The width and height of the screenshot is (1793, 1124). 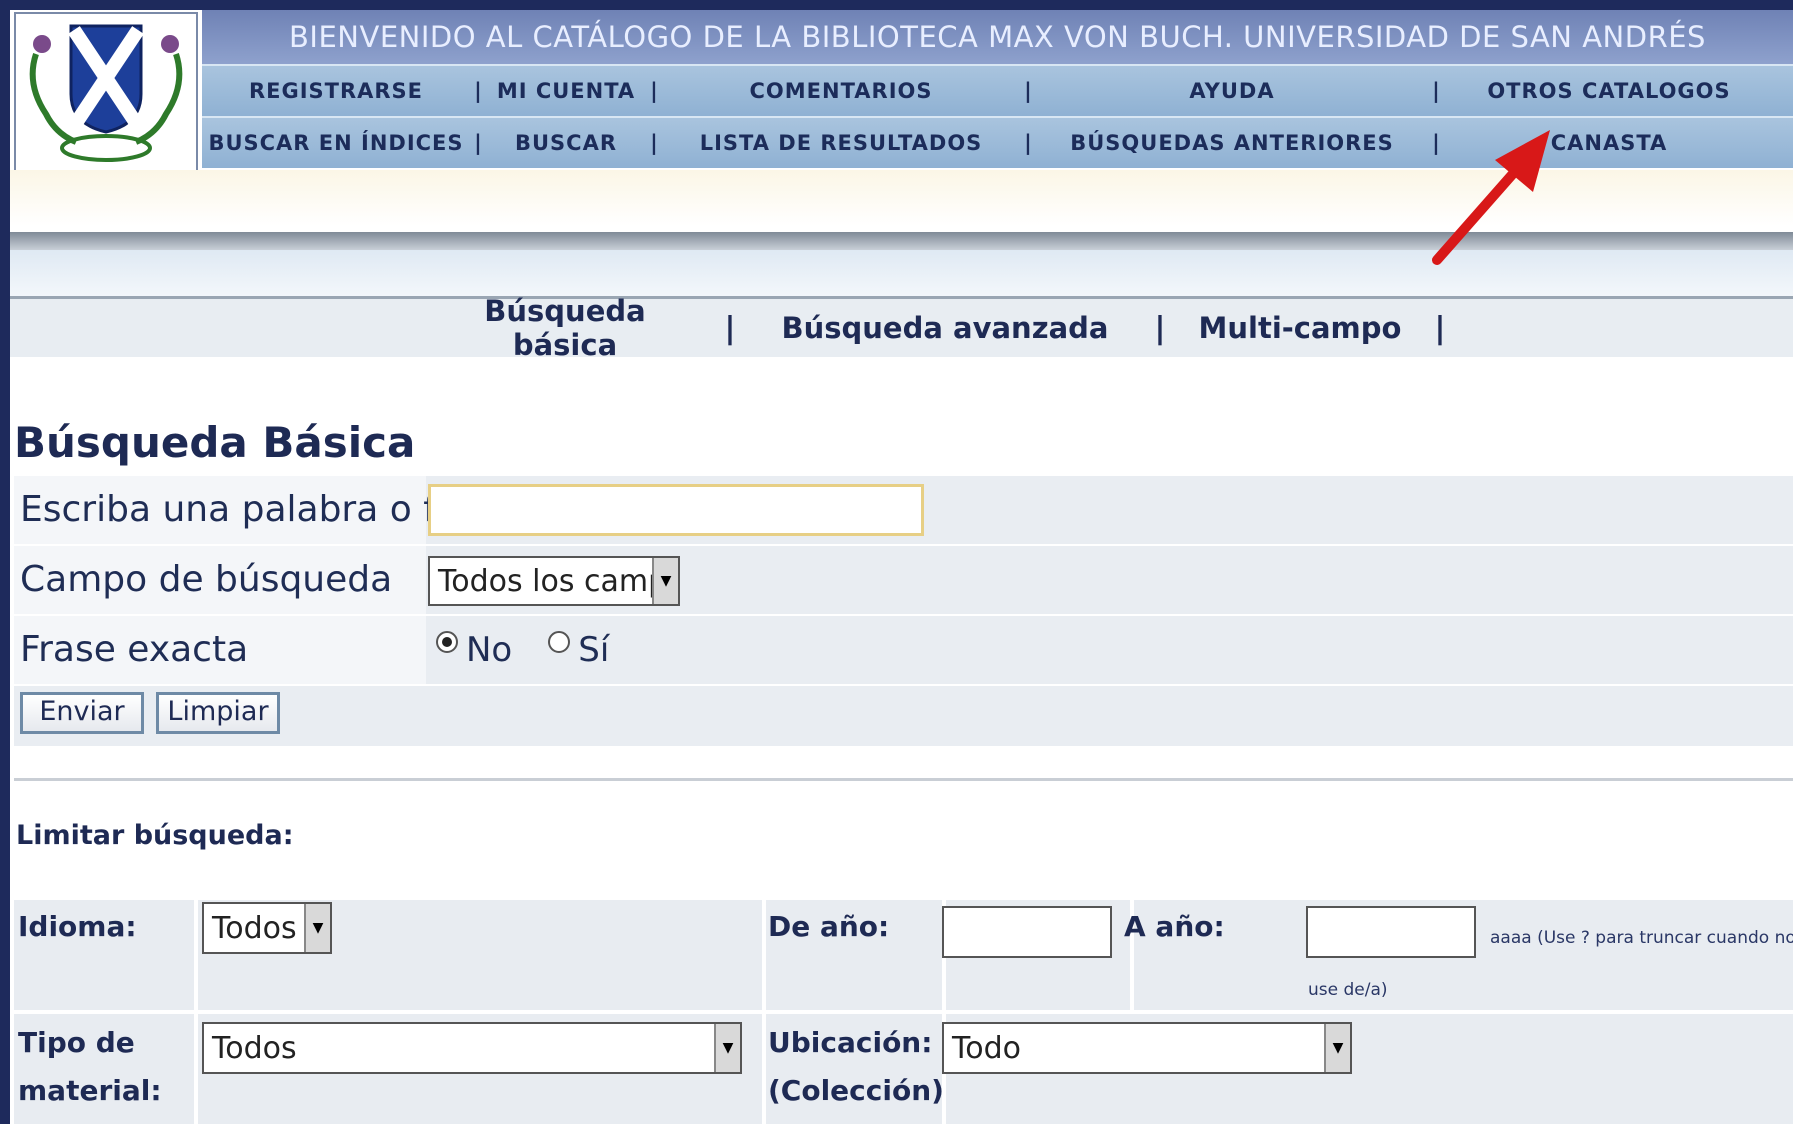 What do you see at coordinates (1232, 91) in the screenshot?
I see `nav-ayuda: AYUDA` at bounding box center [1232, 91].